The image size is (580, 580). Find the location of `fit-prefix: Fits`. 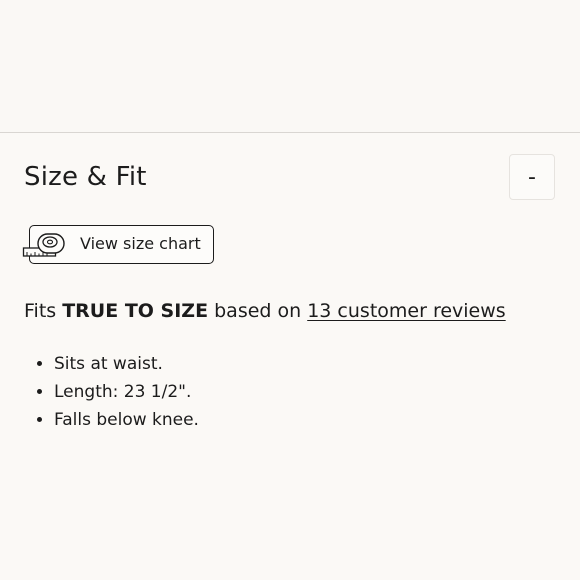

fit-prefix: Fits is located at coordinates (43, 311).